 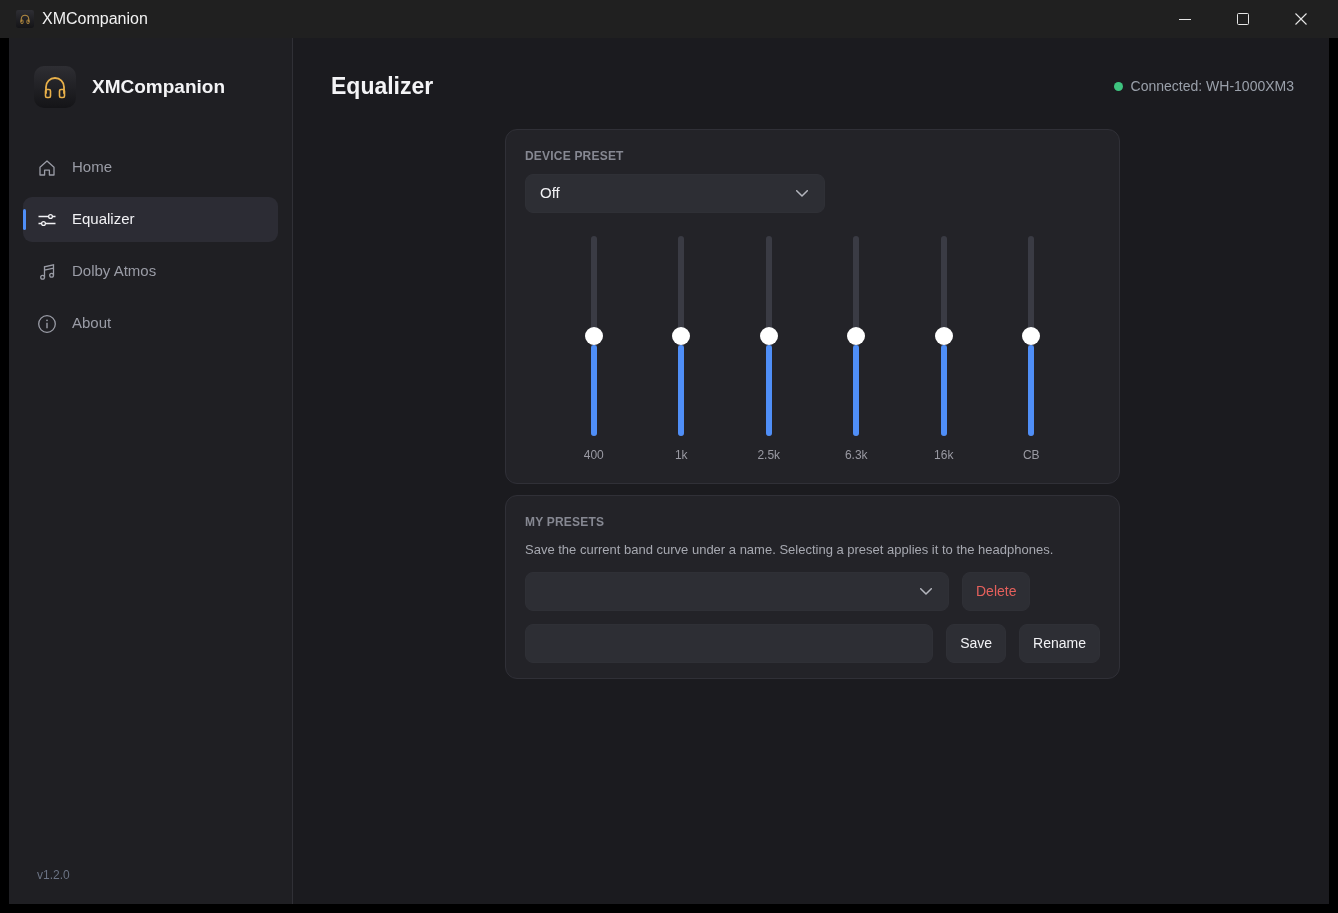 What do you see at coordinates (593, 455) in the screenshot?
I see `band-label: 400` at bounding box center [593, 455].